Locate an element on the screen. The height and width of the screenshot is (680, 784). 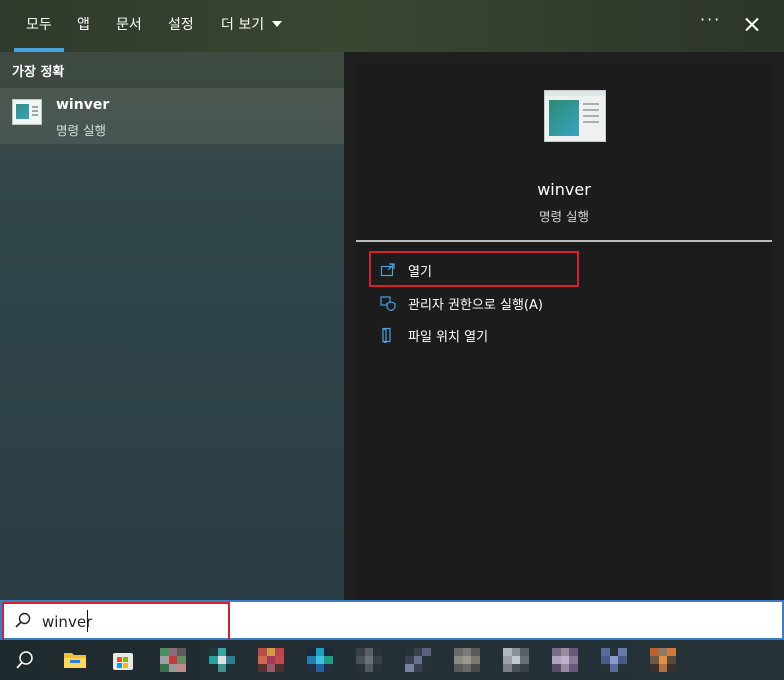
best-match-heading: 가장 정확 is located at coordinates (38, 72).